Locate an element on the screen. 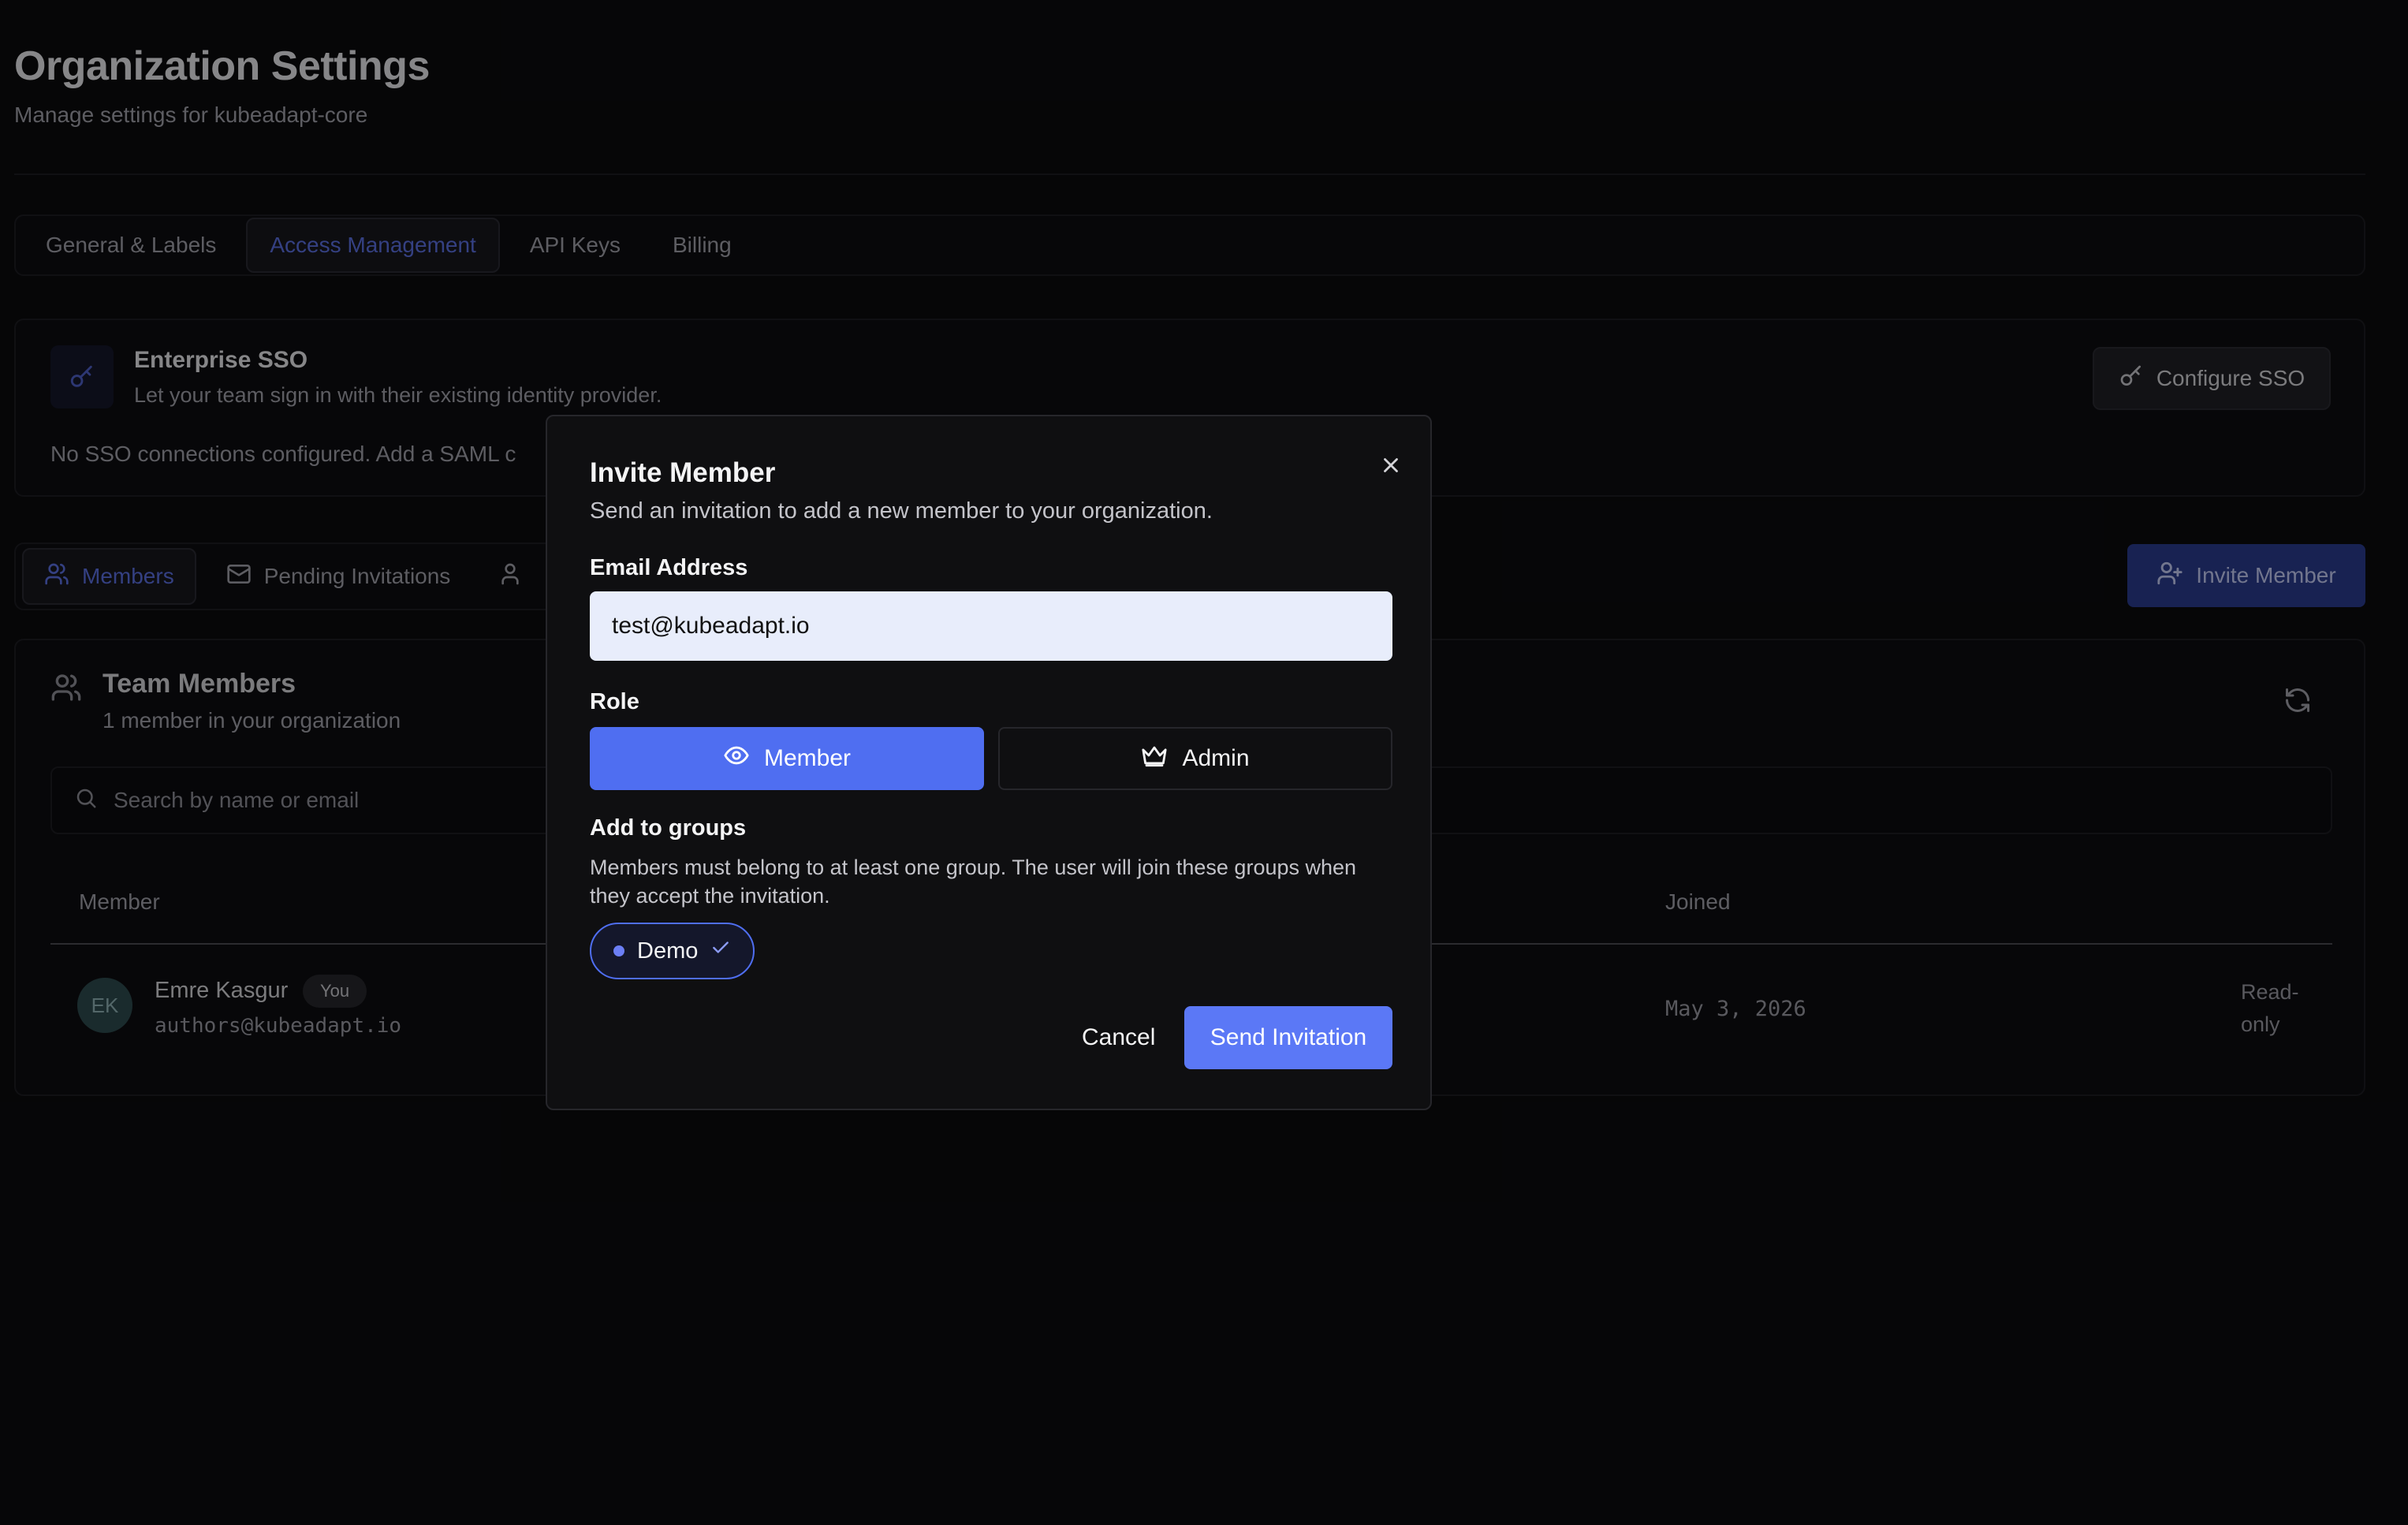 This screenshot has width=2408, height=1525. crown-icon is located at coordinates (1155, 758).